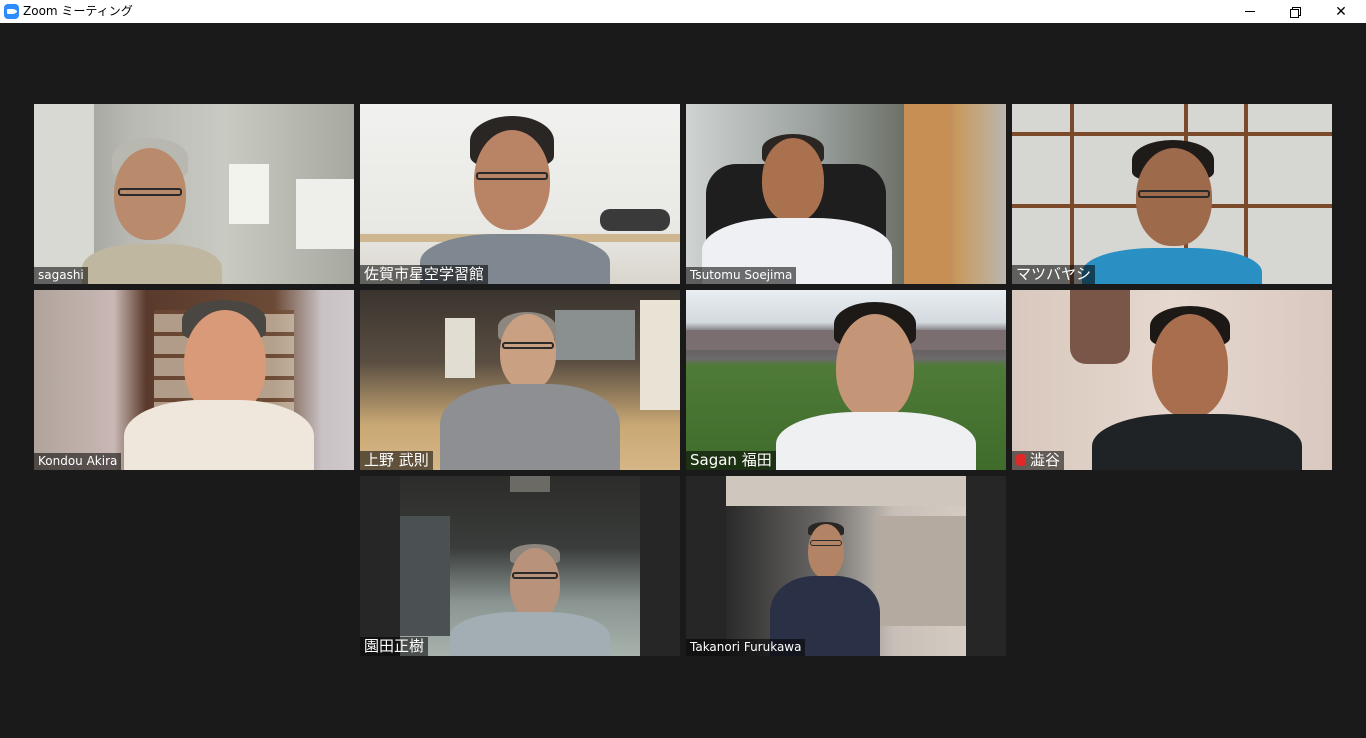 The image size is (1366, 738). I want to click on participant-name-text: 澁谷, so click(1045, 460).